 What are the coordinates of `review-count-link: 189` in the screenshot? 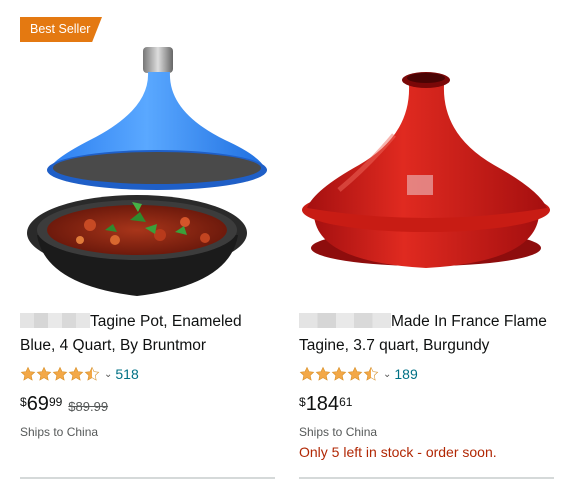 It's located at (405, 374).